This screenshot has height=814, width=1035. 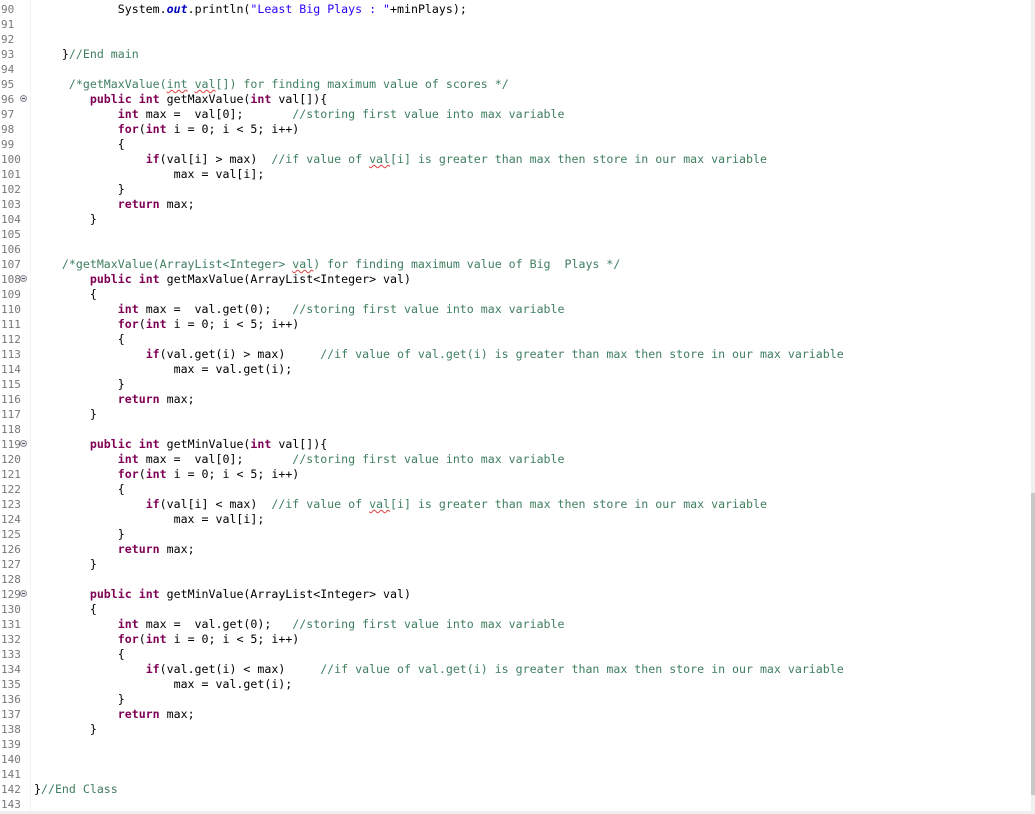 I want to click on code-line: 125 }, so click(x=515, y=534).